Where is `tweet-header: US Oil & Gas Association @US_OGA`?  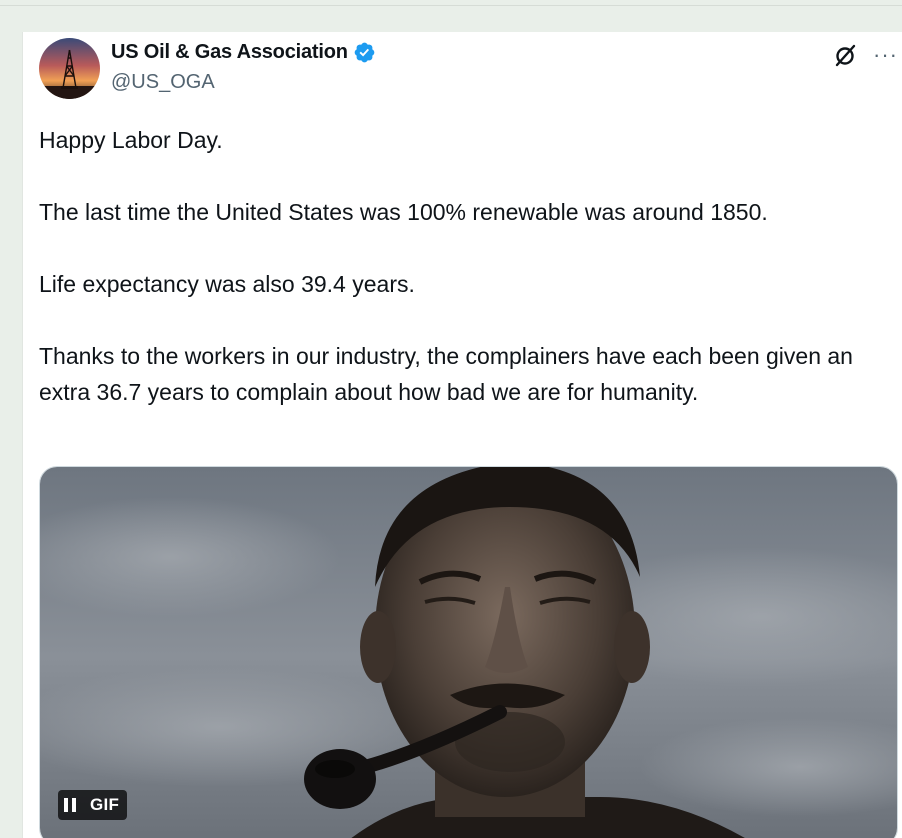 tweet-header: US Oil & Gas Association @US_OGA is located at coordinates (243, 66).